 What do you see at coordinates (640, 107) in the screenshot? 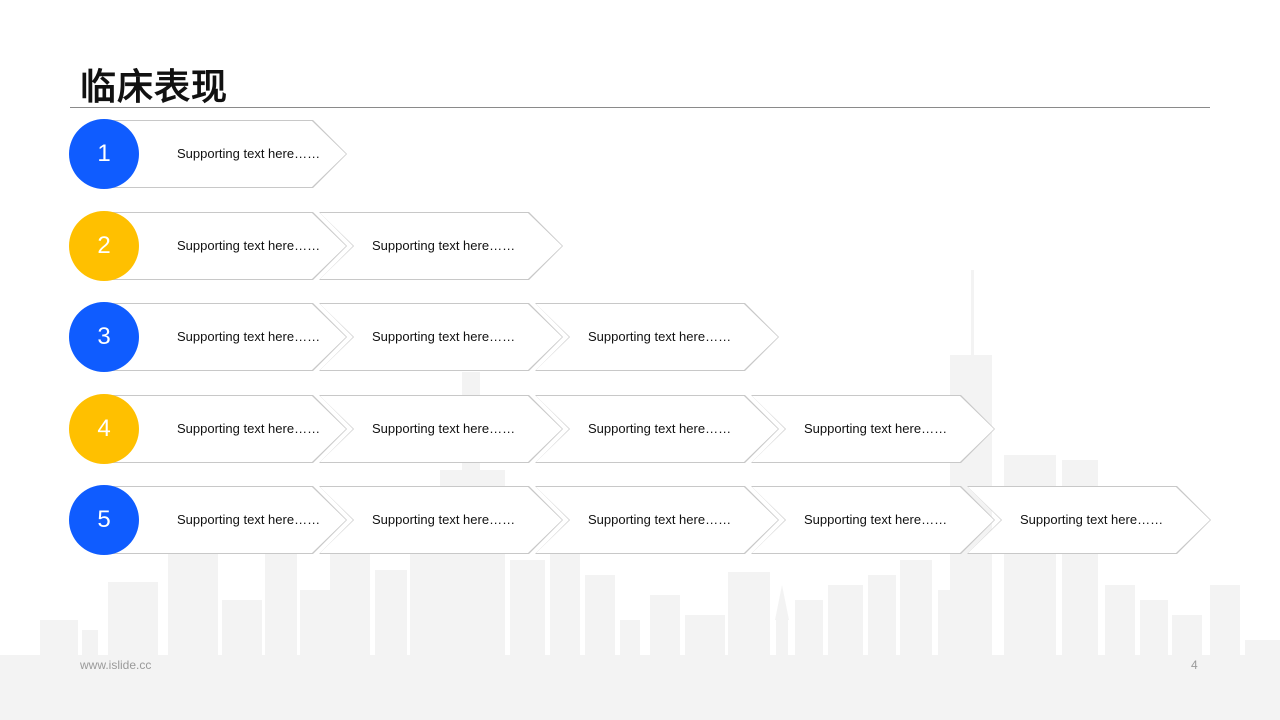
I see `title-divider` at bounding box center [640, 107].